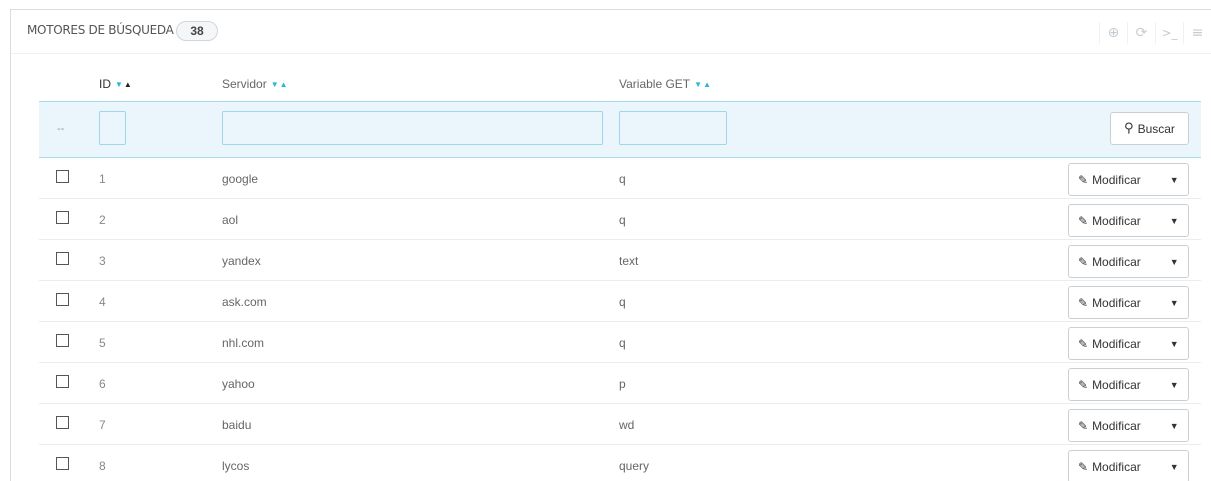 The height and width of the screenshot is (481, 1211). Describe the element at coordinates (105, 84) in the screenshot. I see `column-label-id: ID` at that location.